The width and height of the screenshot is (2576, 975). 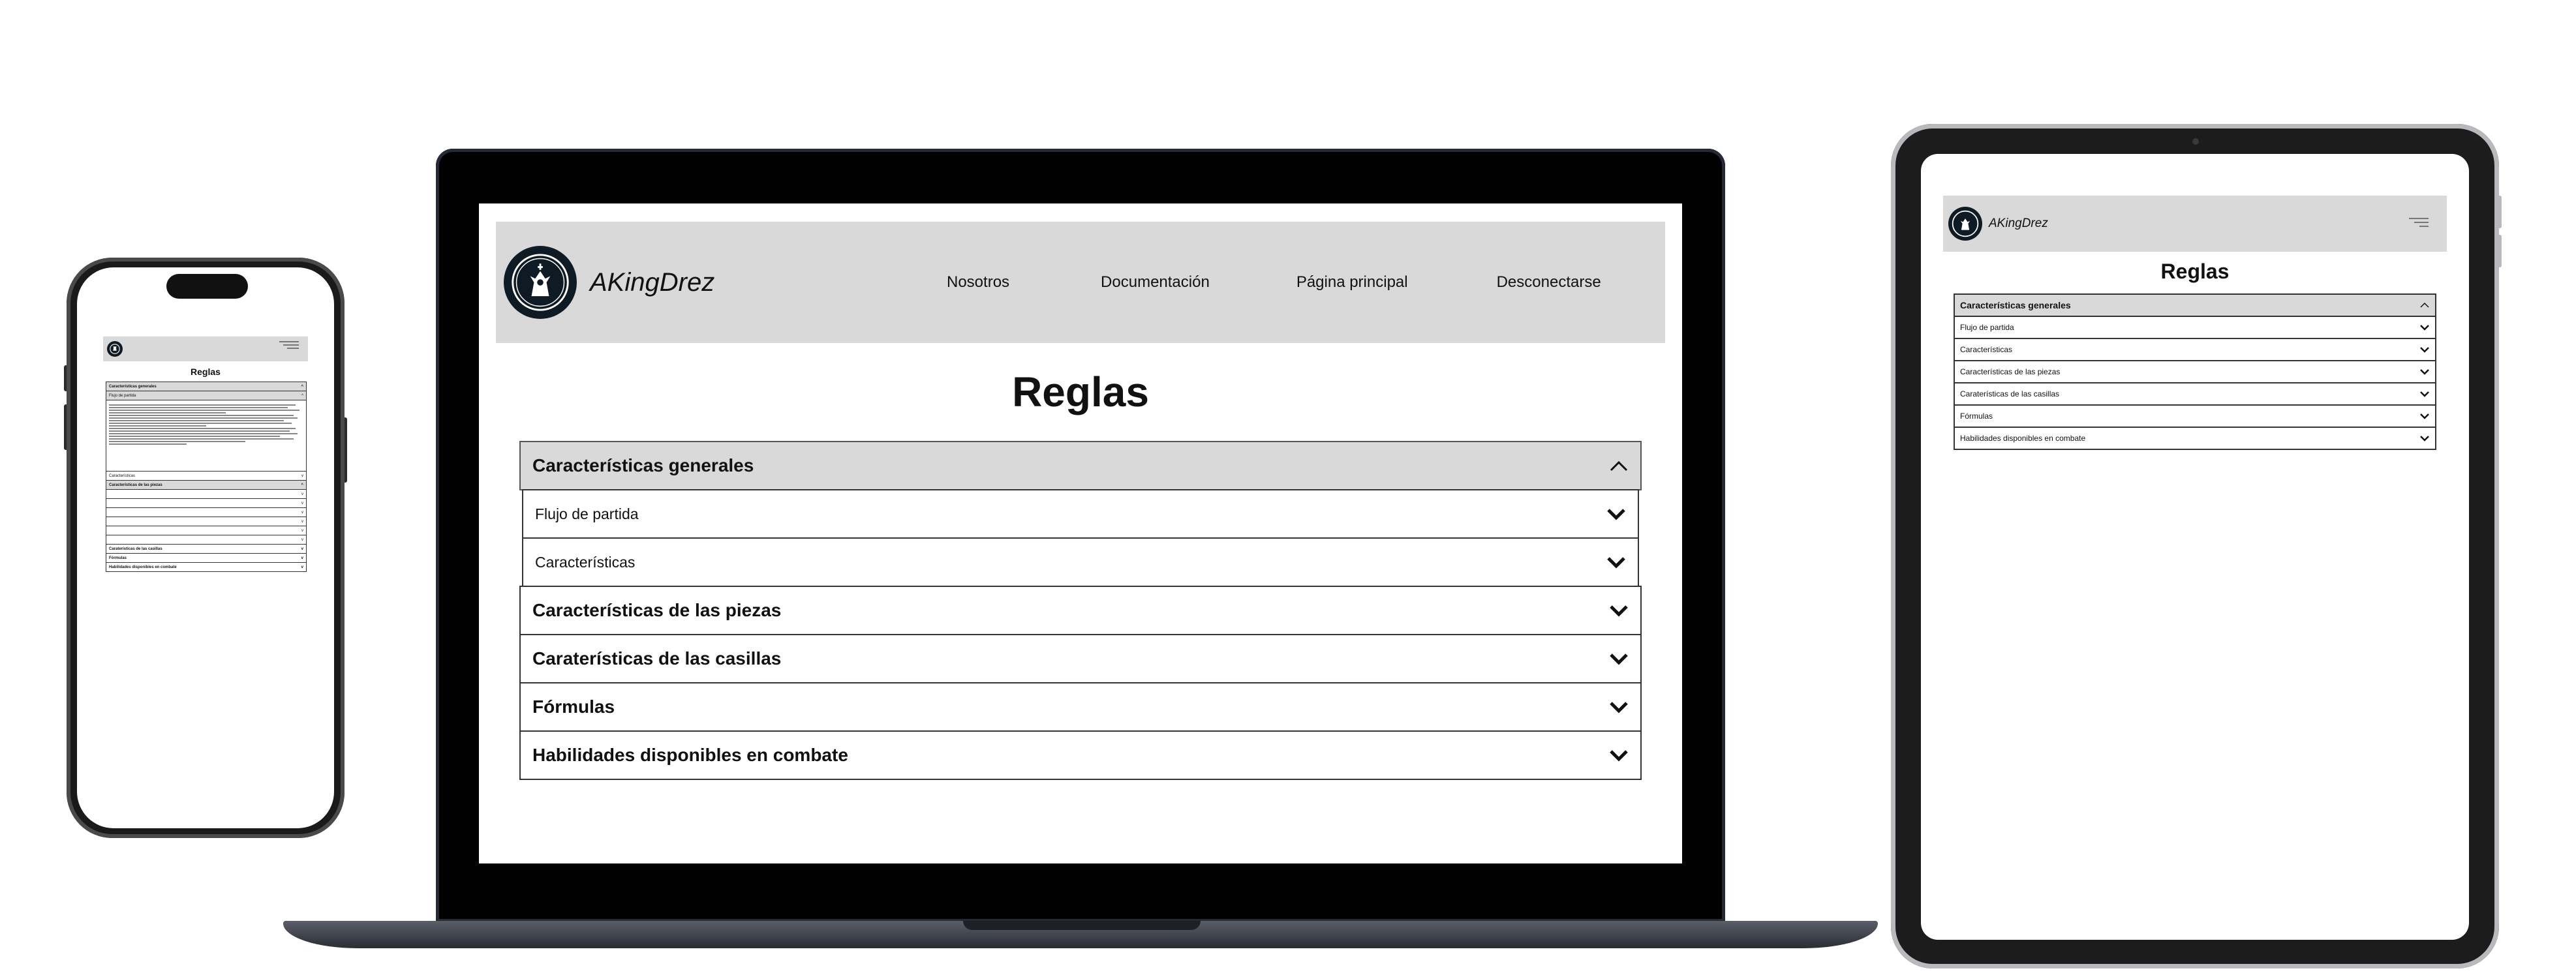 I want to click on tablet-navbar: AKingDrez, so click(x=2195, y=224).